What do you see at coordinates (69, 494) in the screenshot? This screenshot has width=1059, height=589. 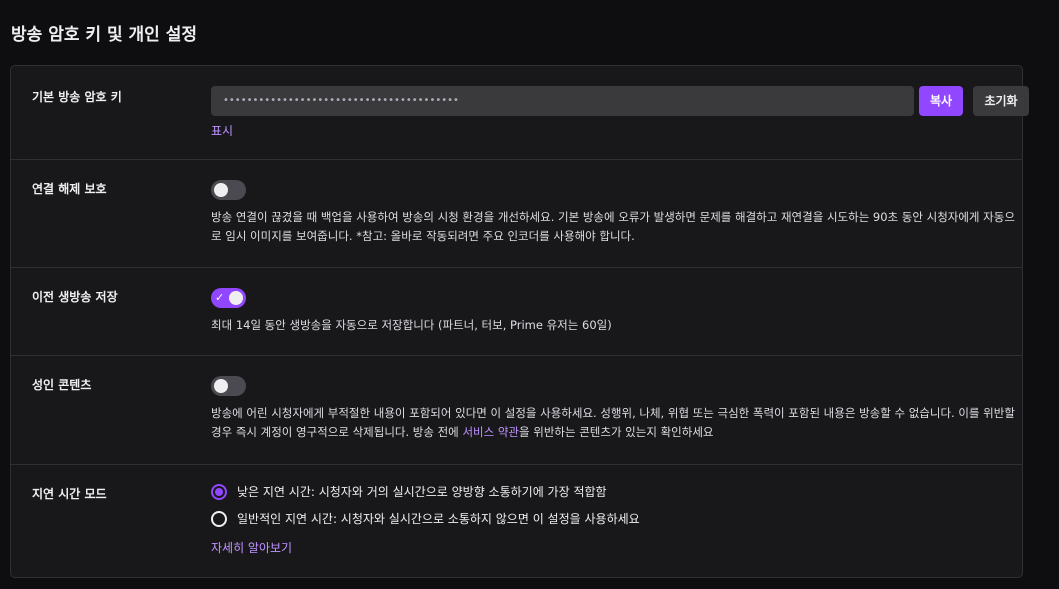 I see `latency-mode-label: 지연 시간 모드` at bounding box center [69, 494].